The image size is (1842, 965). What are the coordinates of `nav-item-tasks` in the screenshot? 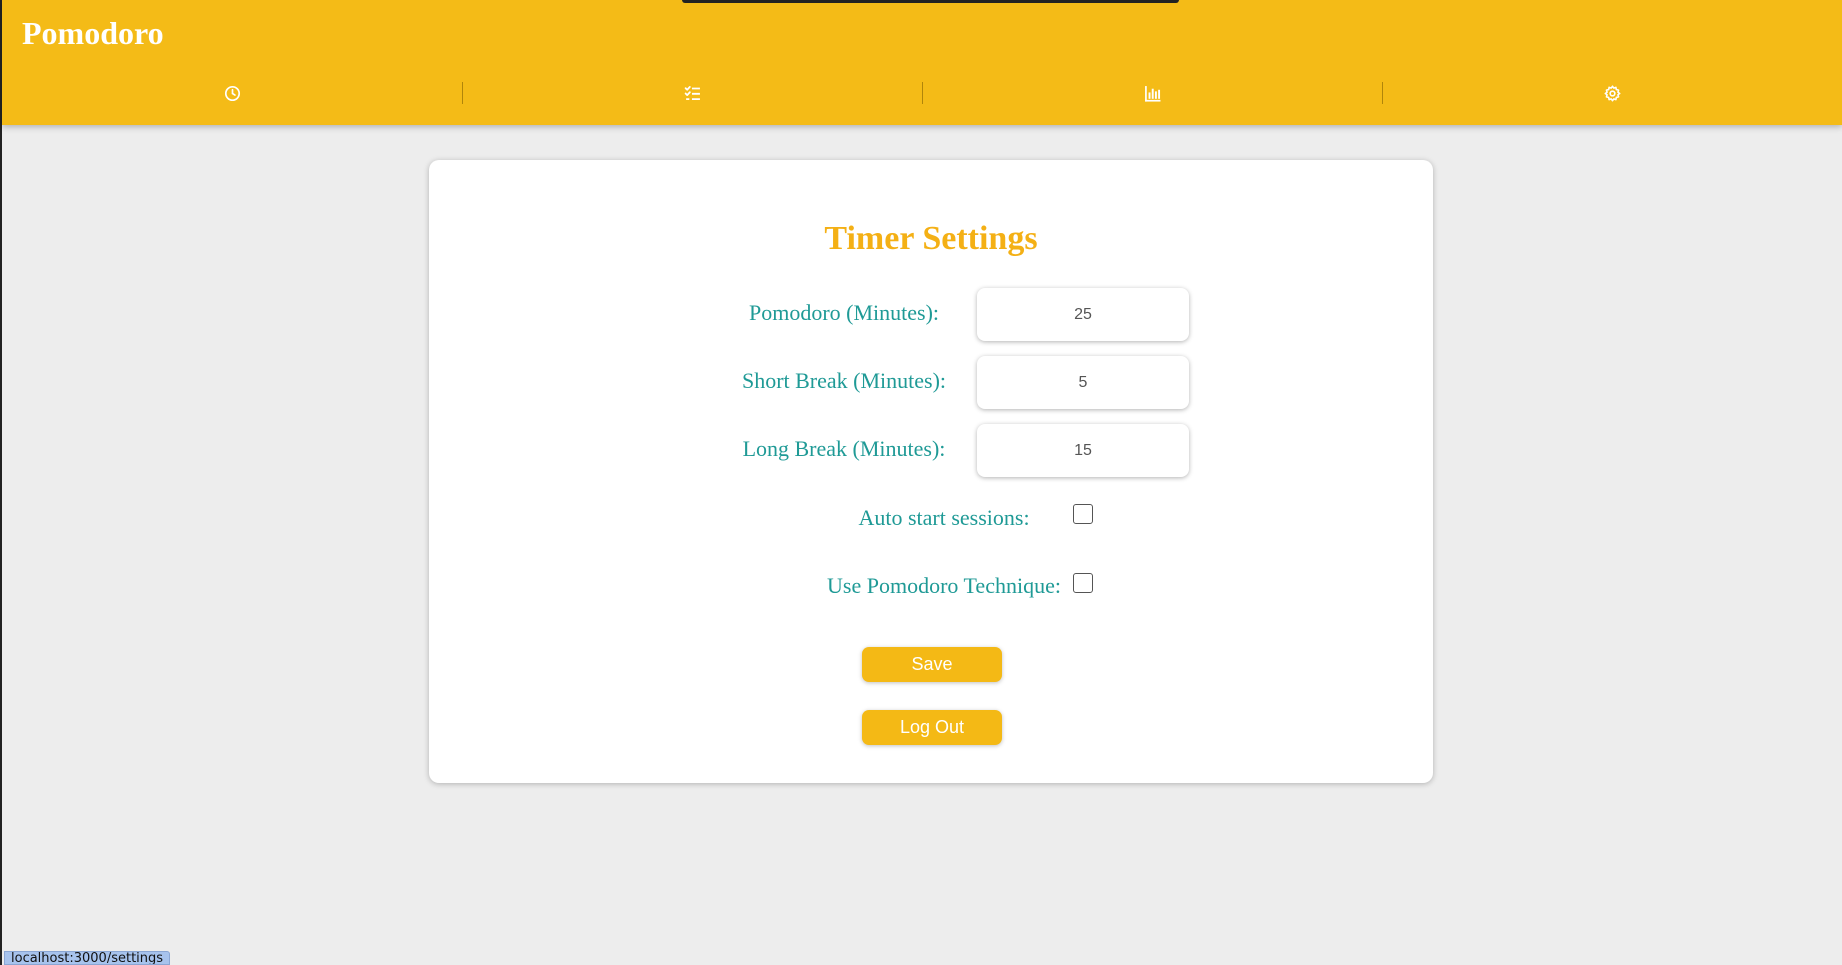 It's located at (692, 93).